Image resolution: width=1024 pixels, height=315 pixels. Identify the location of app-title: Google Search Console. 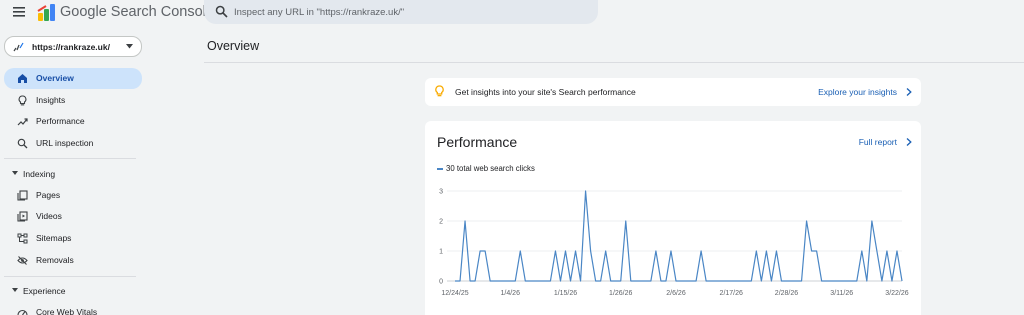
(137, 12).